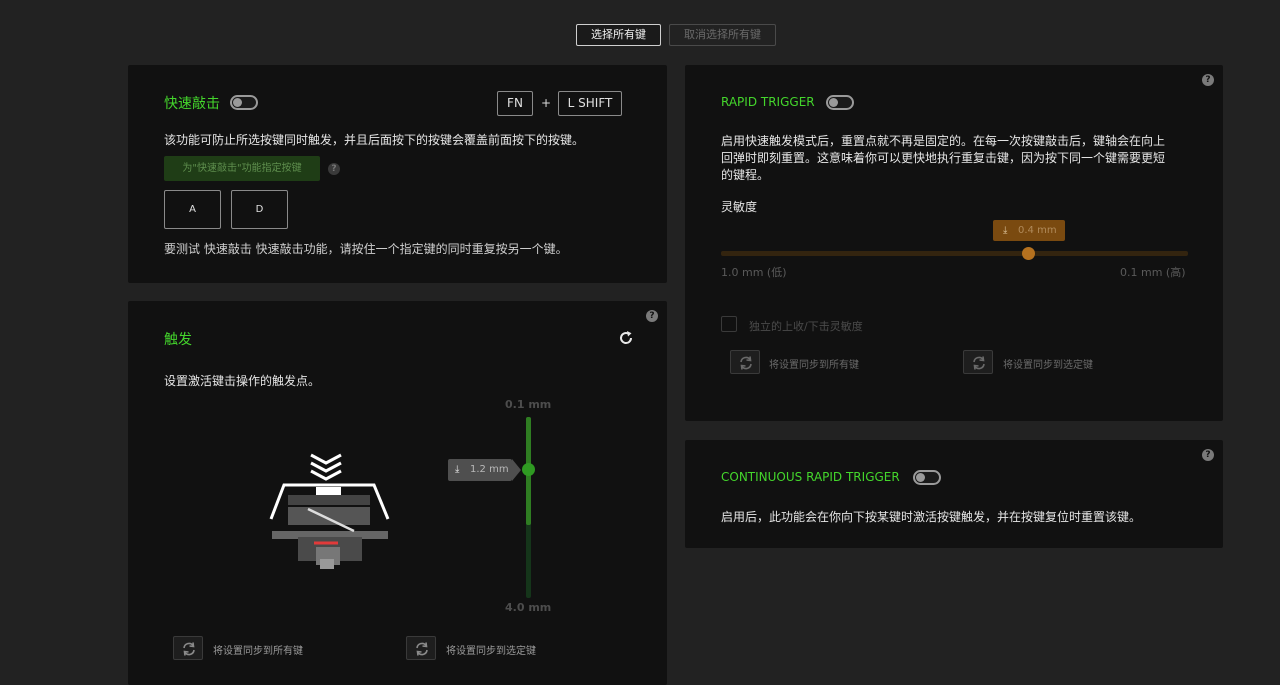 This screenshot has height=685, width=1280. What do you see at coordinates (244, 102) in the screenshot?
I see `snap-tap-toggle` at bounding box center [244, 102].